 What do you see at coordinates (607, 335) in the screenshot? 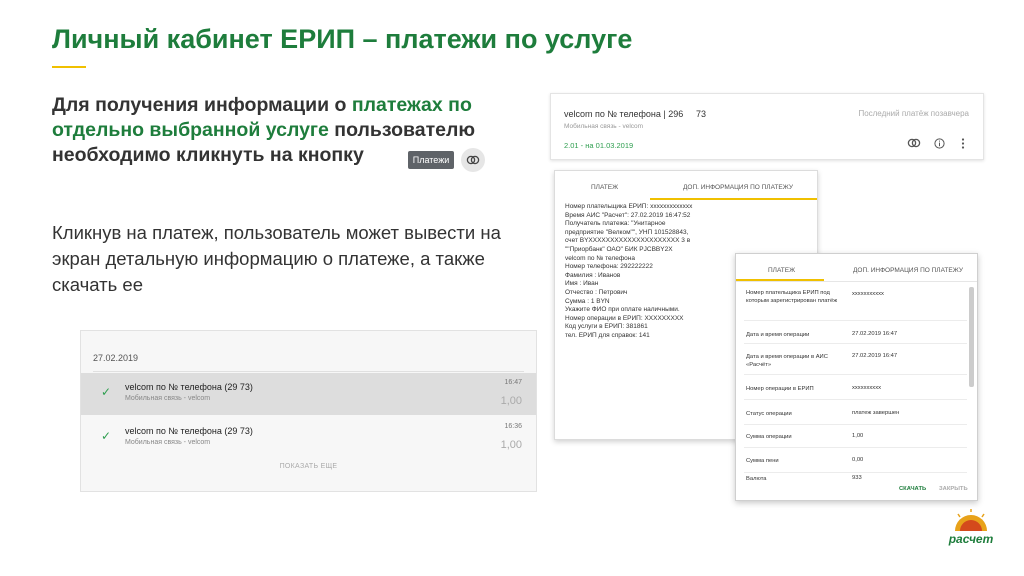
I see `detail-line: тел. ЕРИП для справок: 141` at bounding box center [607, 335].